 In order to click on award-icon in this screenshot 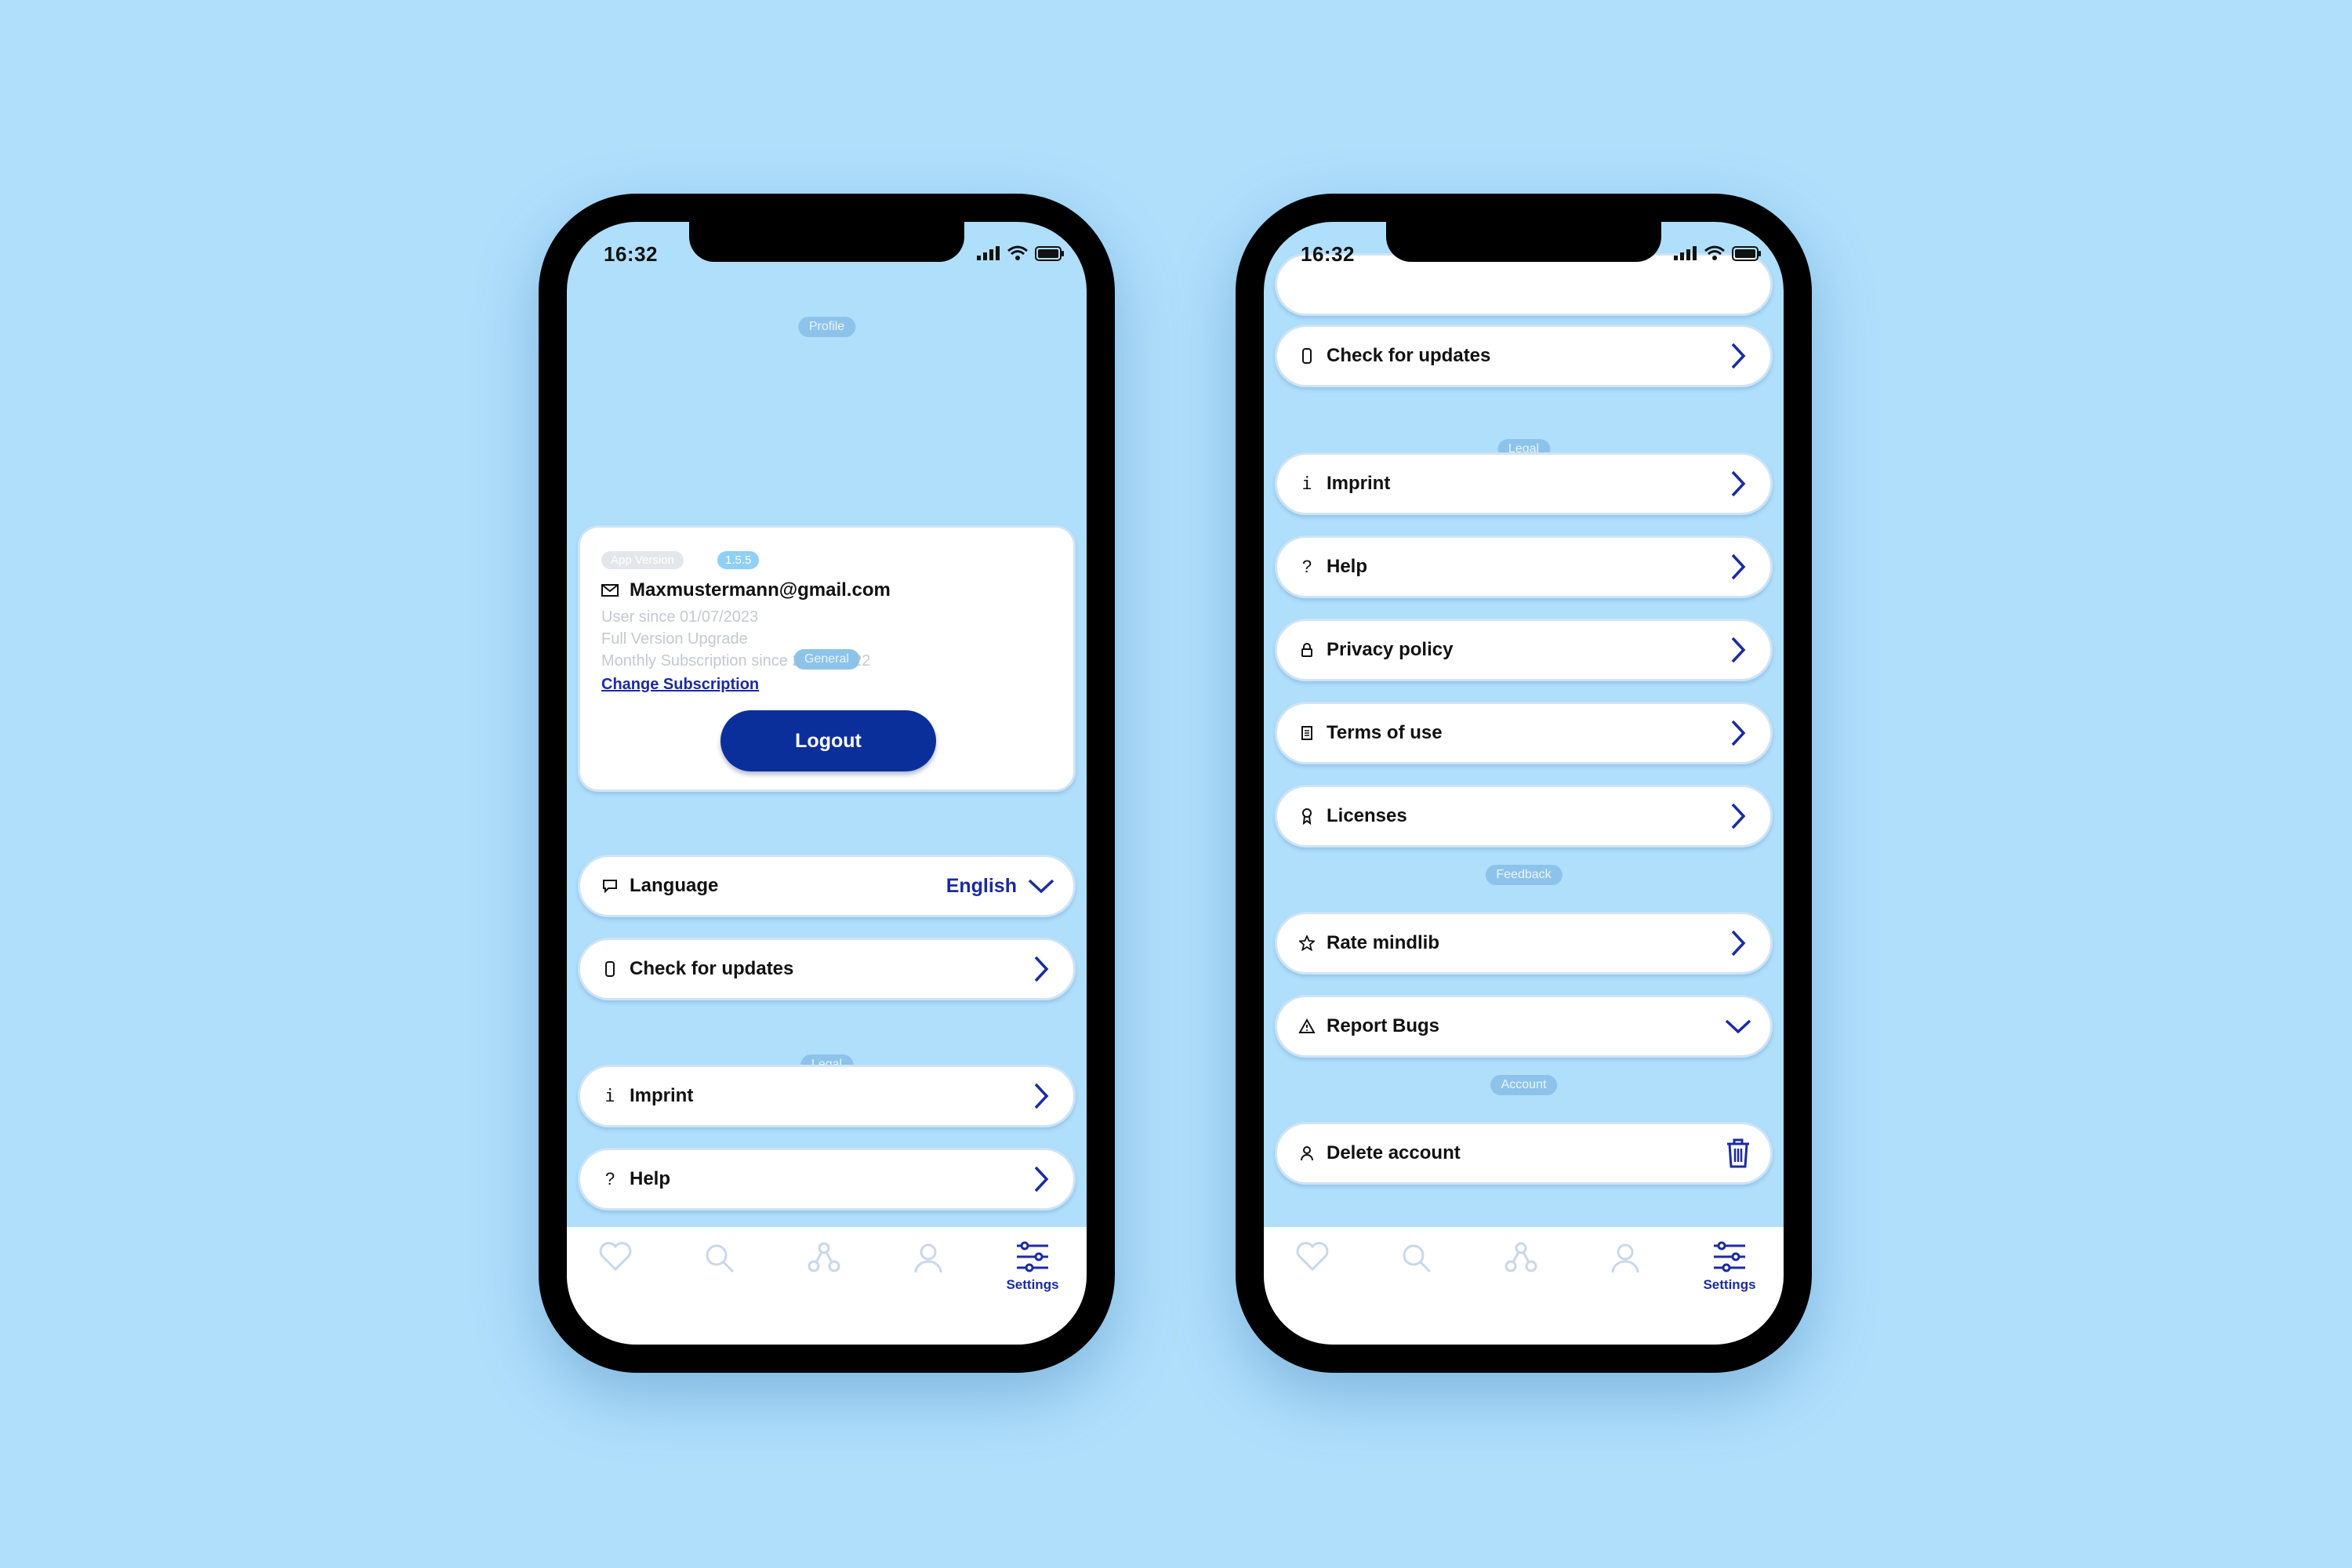, I will do `click(1307, 816)`.